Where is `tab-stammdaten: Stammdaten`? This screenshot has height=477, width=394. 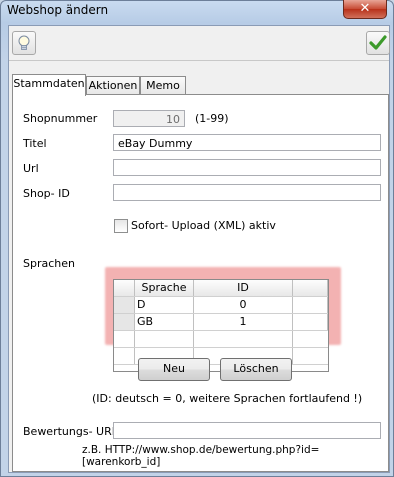 tab-stammdaten: Stammdaten is located at coordinates (49, 85).